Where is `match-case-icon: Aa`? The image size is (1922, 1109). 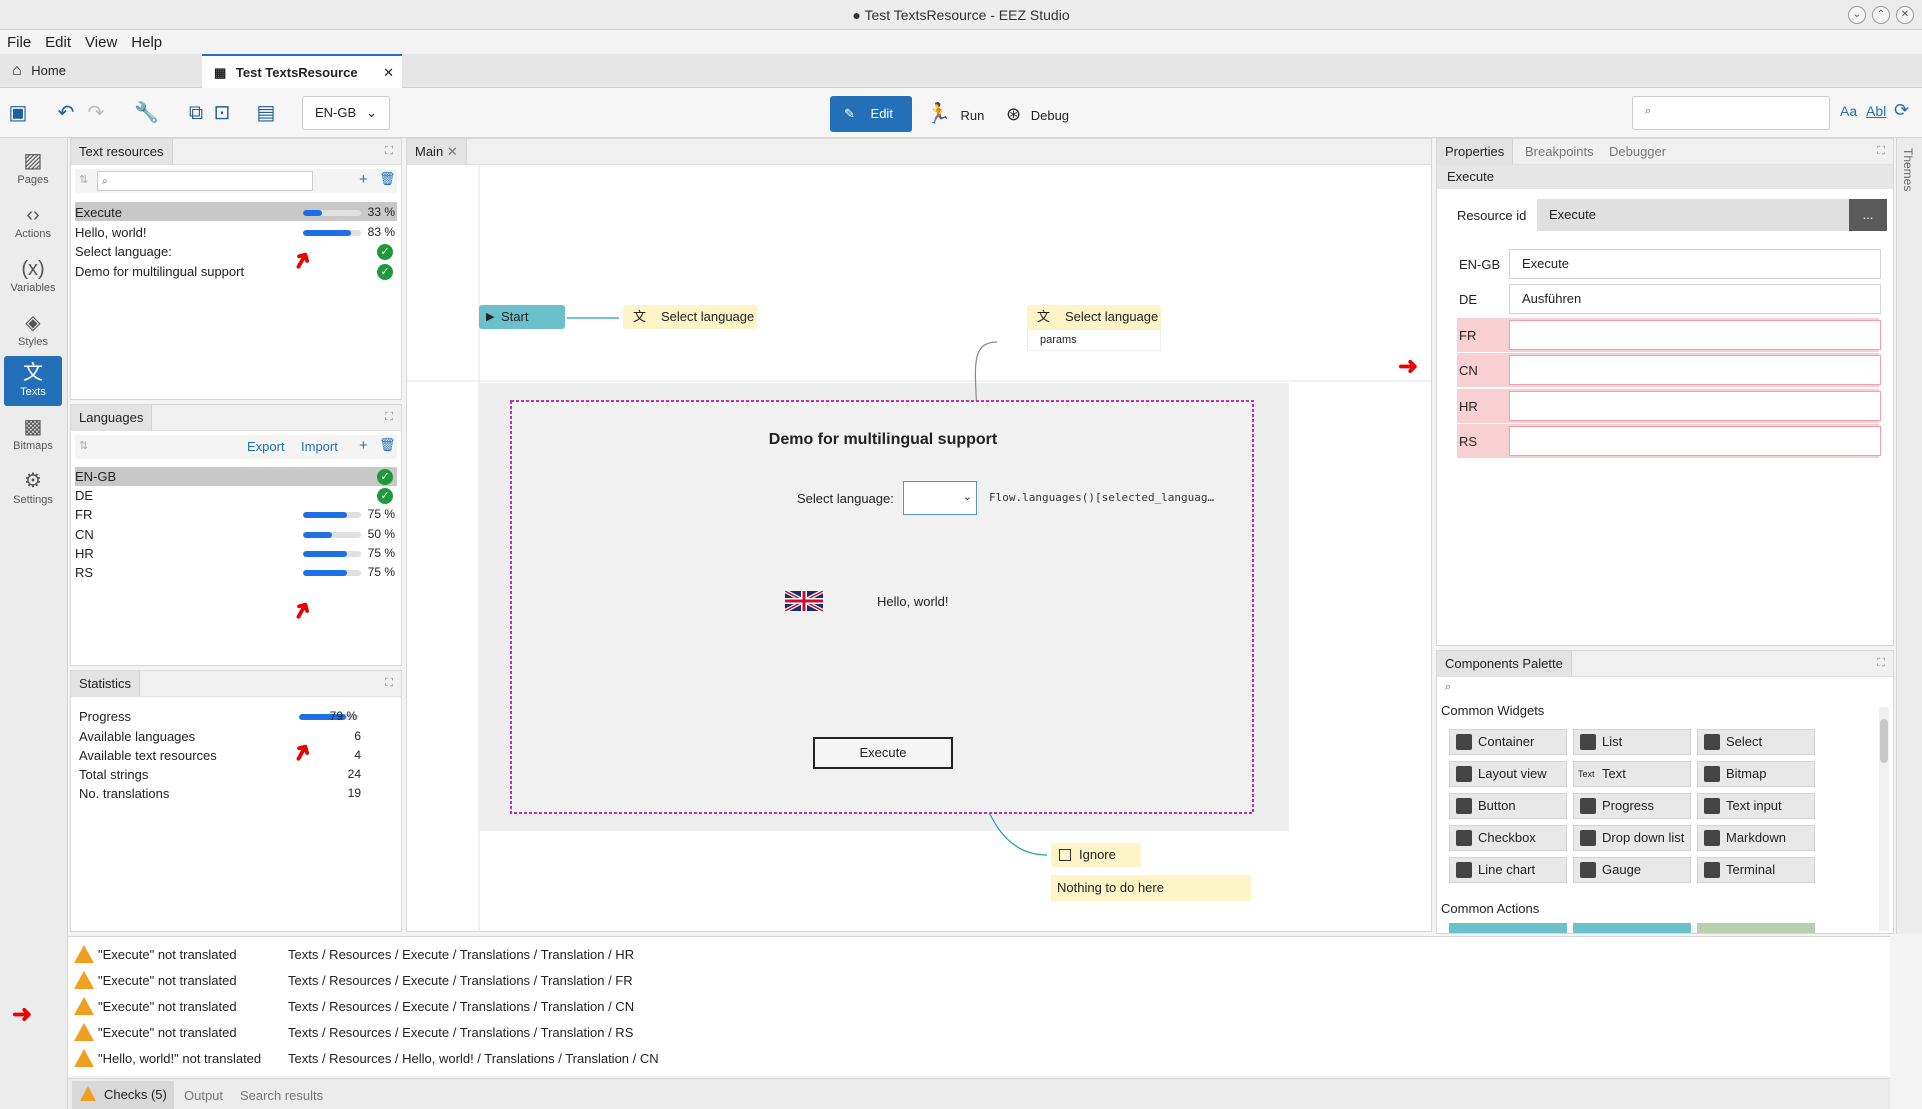 match-case-icon: Aa is located at coordinates (1848, 111).